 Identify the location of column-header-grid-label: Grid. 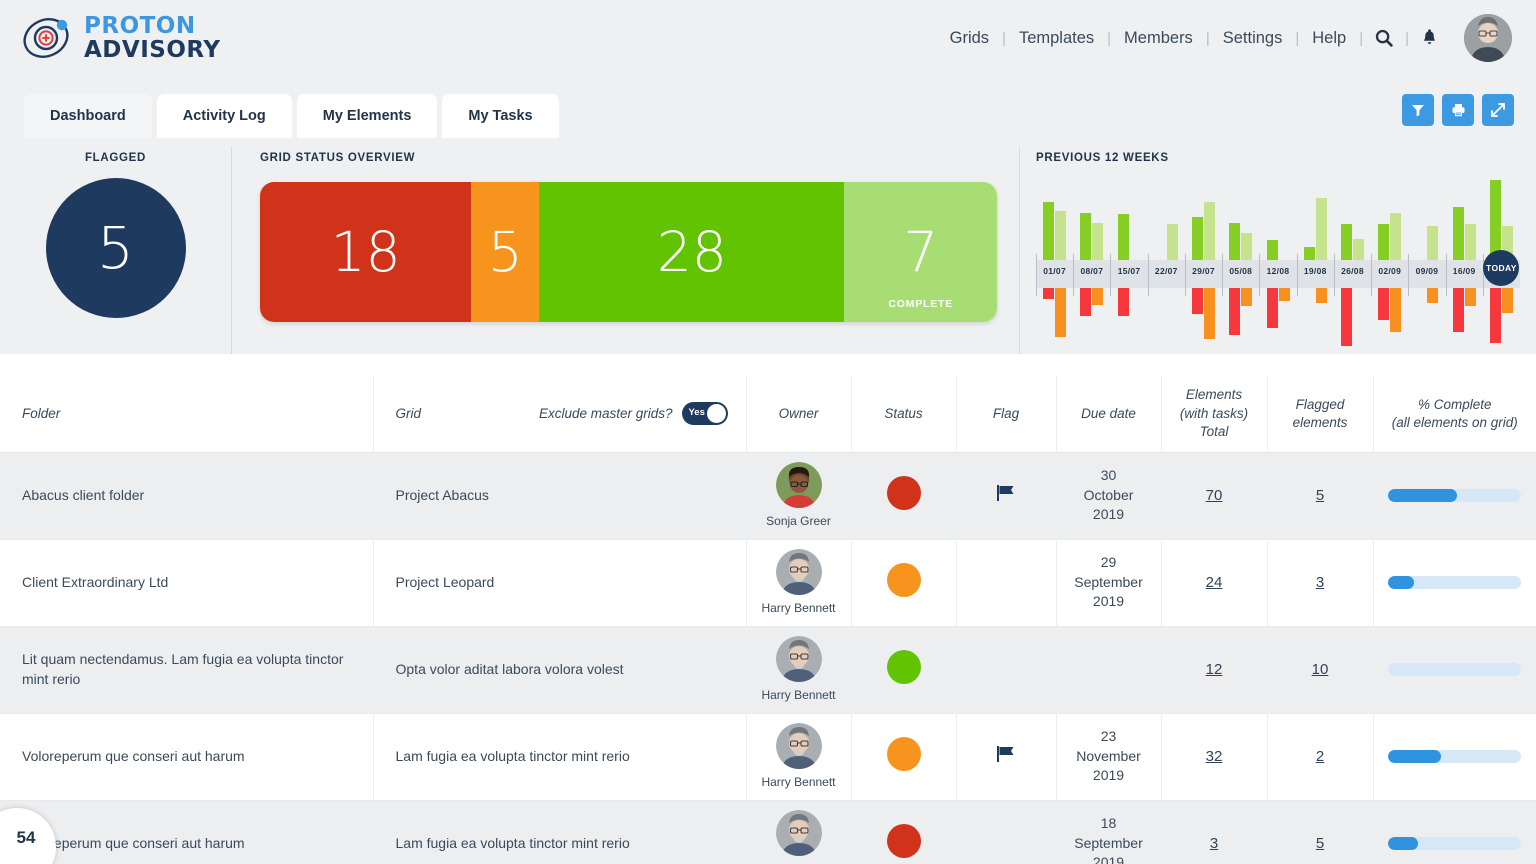
(398, 414).